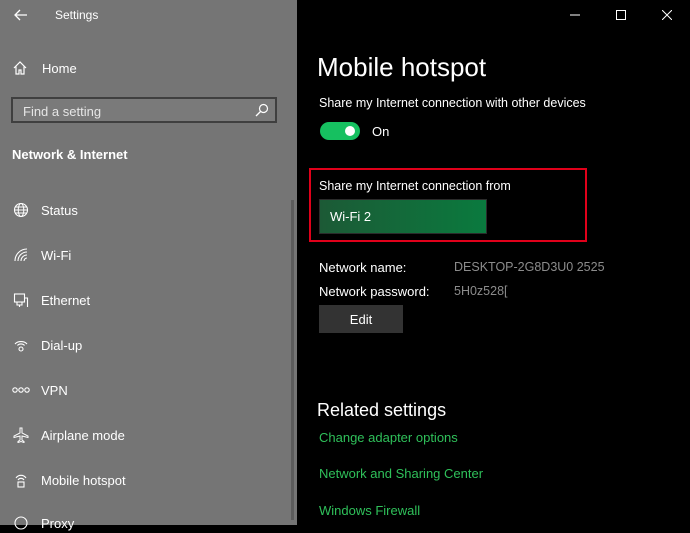 Image resolution: width=690 pixels, height=533 pixels. Describe the element at coordinates (369, 510) in the screenshot. I see `windows-firewall-link: Windows Firewall` at that location.